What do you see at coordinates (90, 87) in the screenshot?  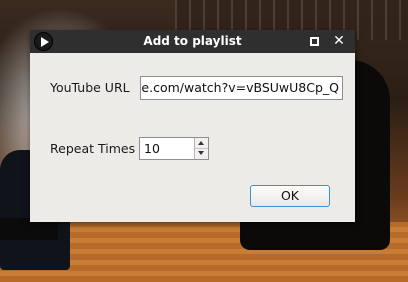 I see `youtube-url-label: YouTube URL` at bounding box center [90, 87].